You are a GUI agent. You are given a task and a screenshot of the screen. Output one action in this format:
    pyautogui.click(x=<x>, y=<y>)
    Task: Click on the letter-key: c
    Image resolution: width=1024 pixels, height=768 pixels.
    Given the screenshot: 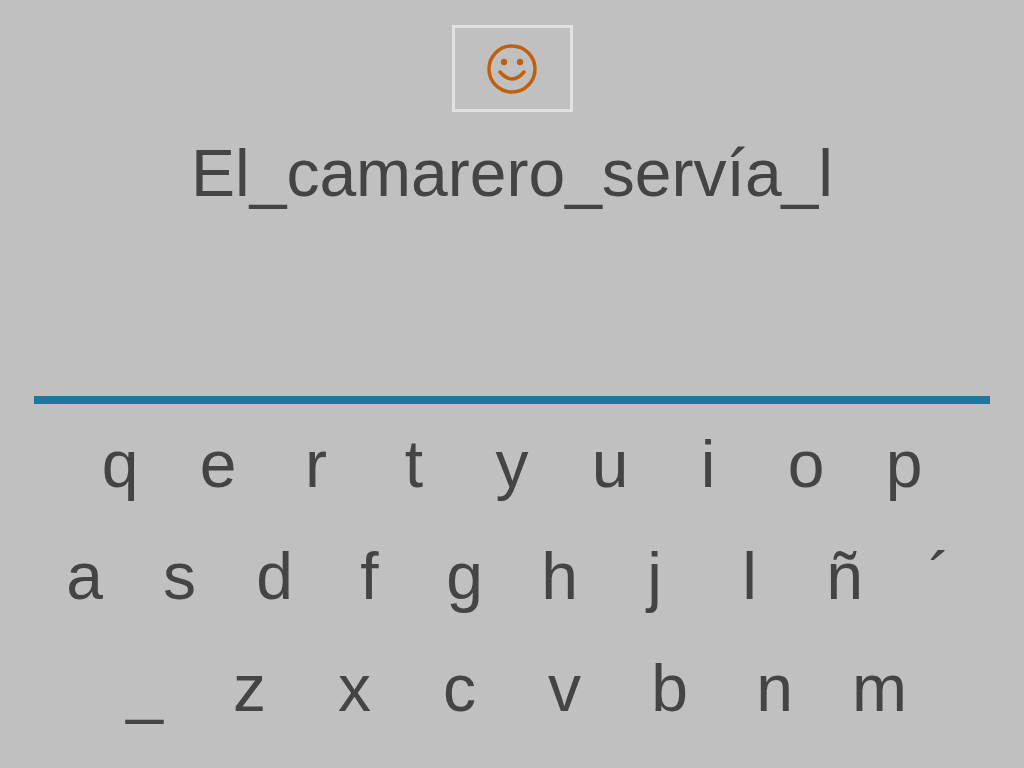 What is the action you would take?
    pyautogui.click(x=459, y=688)
    